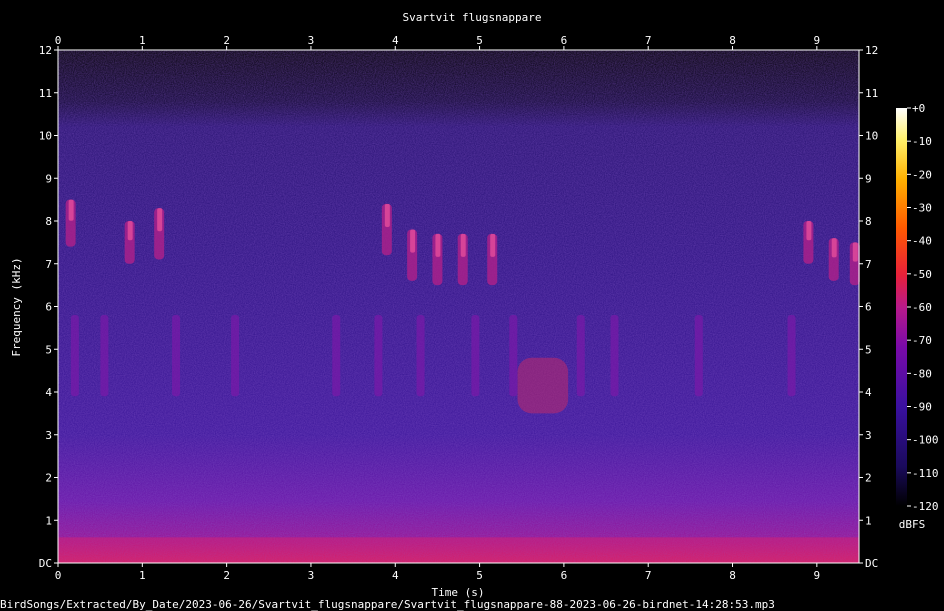  I want to click on x-tick-label-bottom: 1, so click(142, 575).